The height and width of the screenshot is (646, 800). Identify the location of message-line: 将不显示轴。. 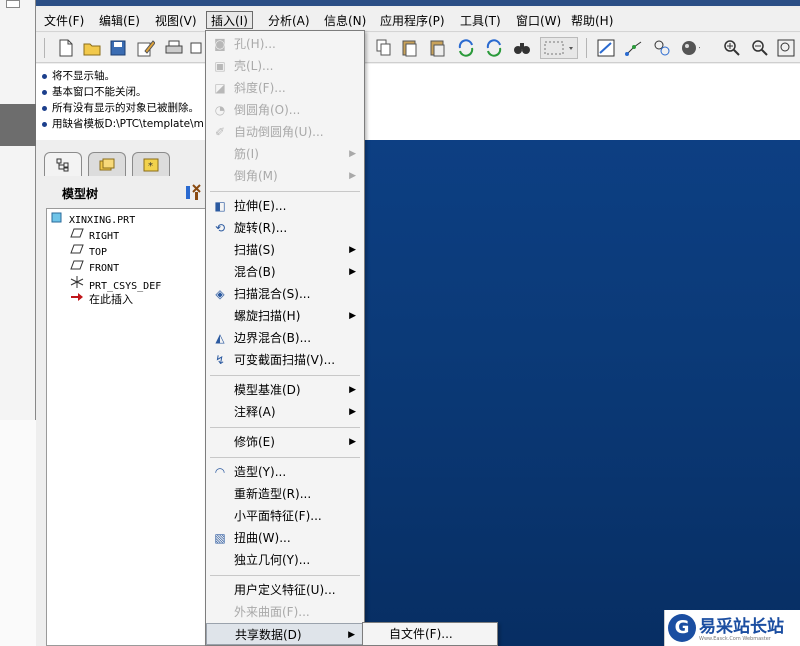
(78, 76).